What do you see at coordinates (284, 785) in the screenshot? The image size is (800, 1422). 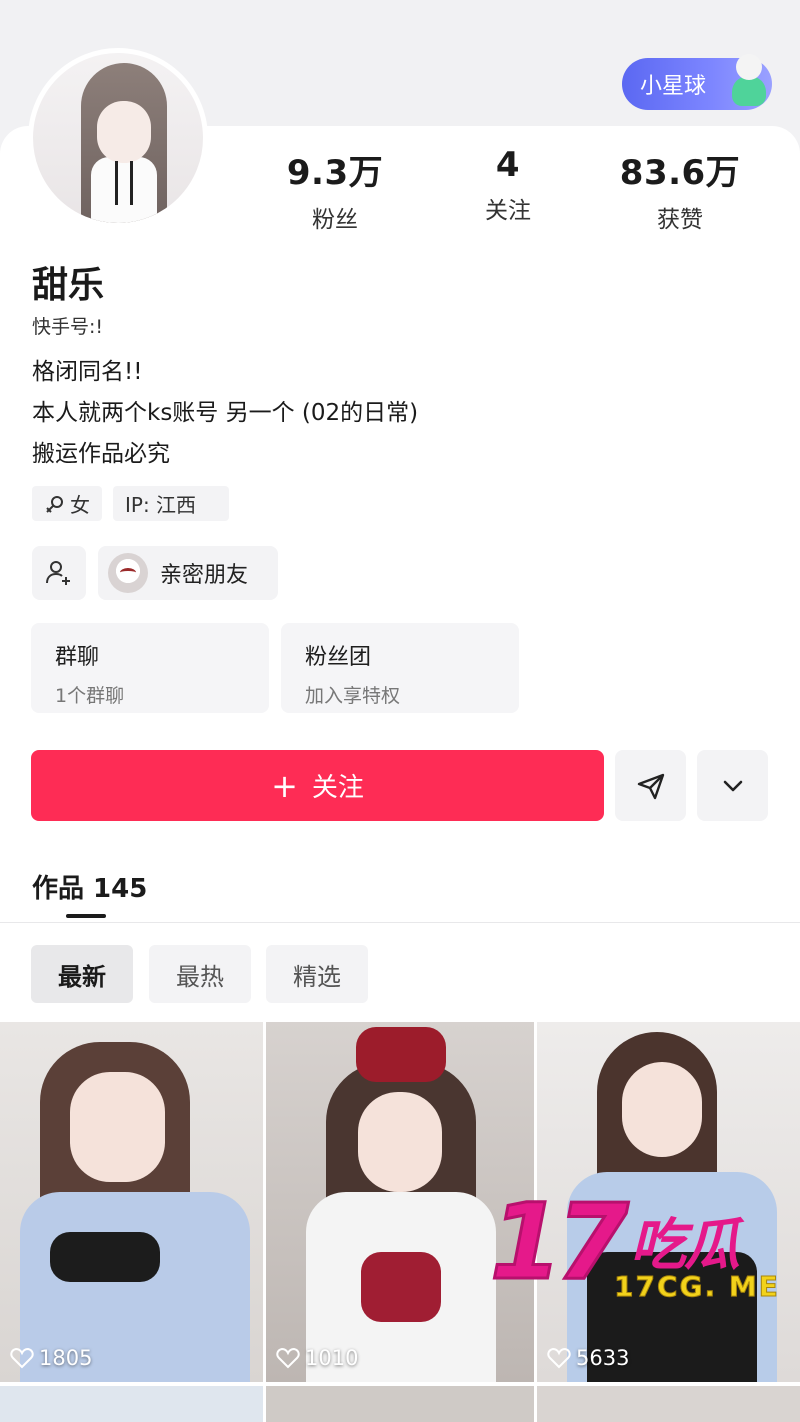 I see `plus-icon: +` at bounding box center [284, 785].